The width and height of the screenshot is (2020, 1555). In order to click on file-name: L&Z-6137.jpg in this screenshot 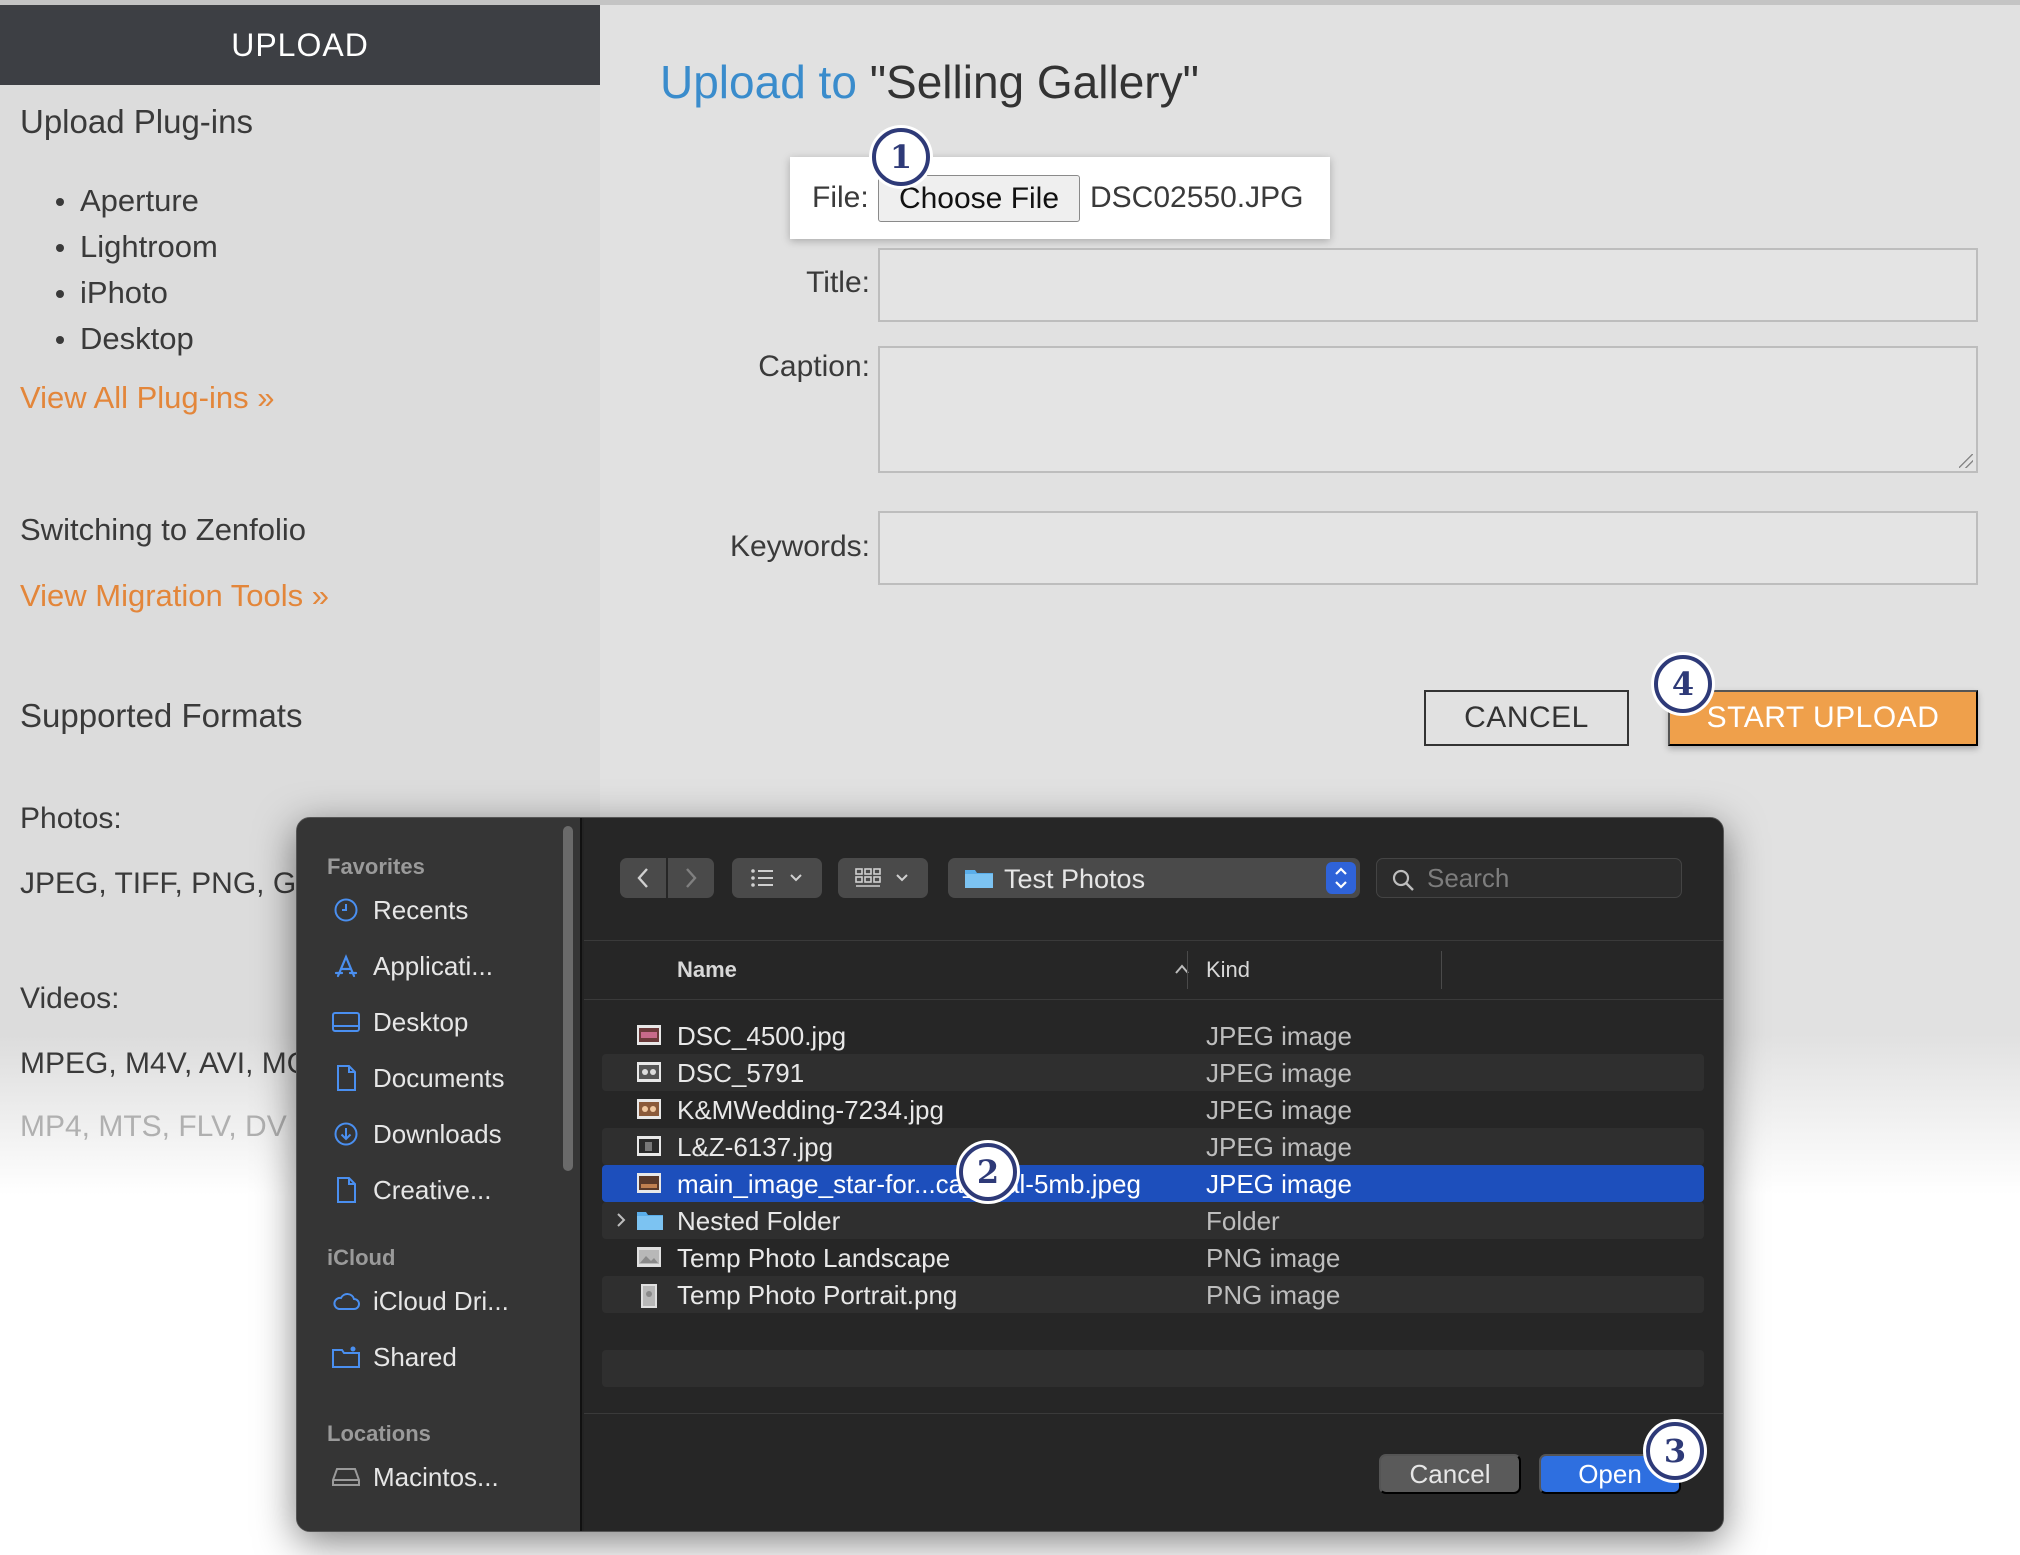, I will do `click(755, 1147)`.